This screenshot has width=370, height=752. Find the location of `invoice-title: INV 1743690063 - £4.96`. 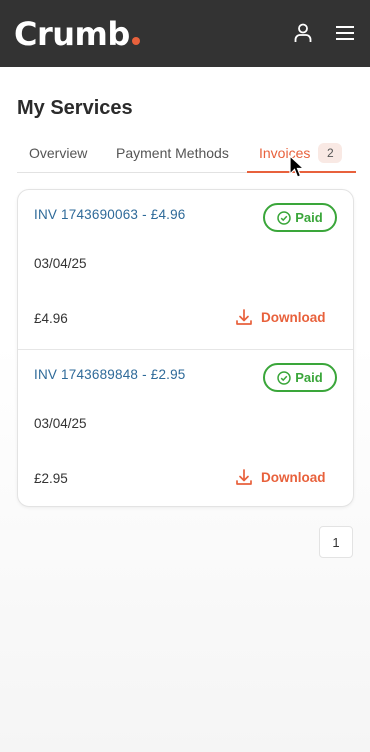

invoice-title: INV 1743690063 - £4.96 is located at coordinates (110, 214).